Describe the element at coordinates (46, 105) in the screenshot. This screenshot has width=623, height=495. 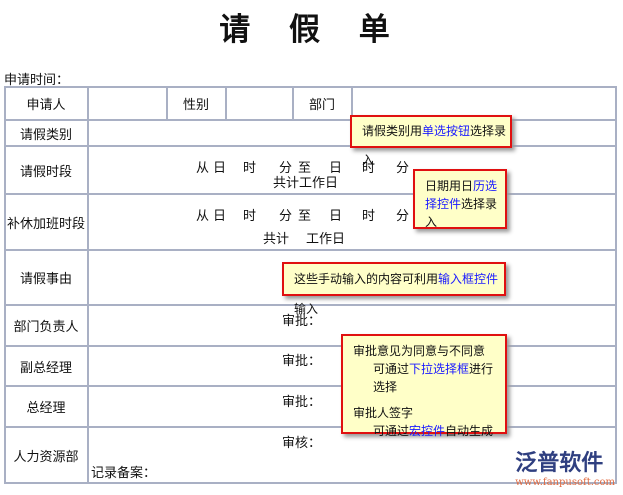
I see `applicant-label: 申请人` at that location.